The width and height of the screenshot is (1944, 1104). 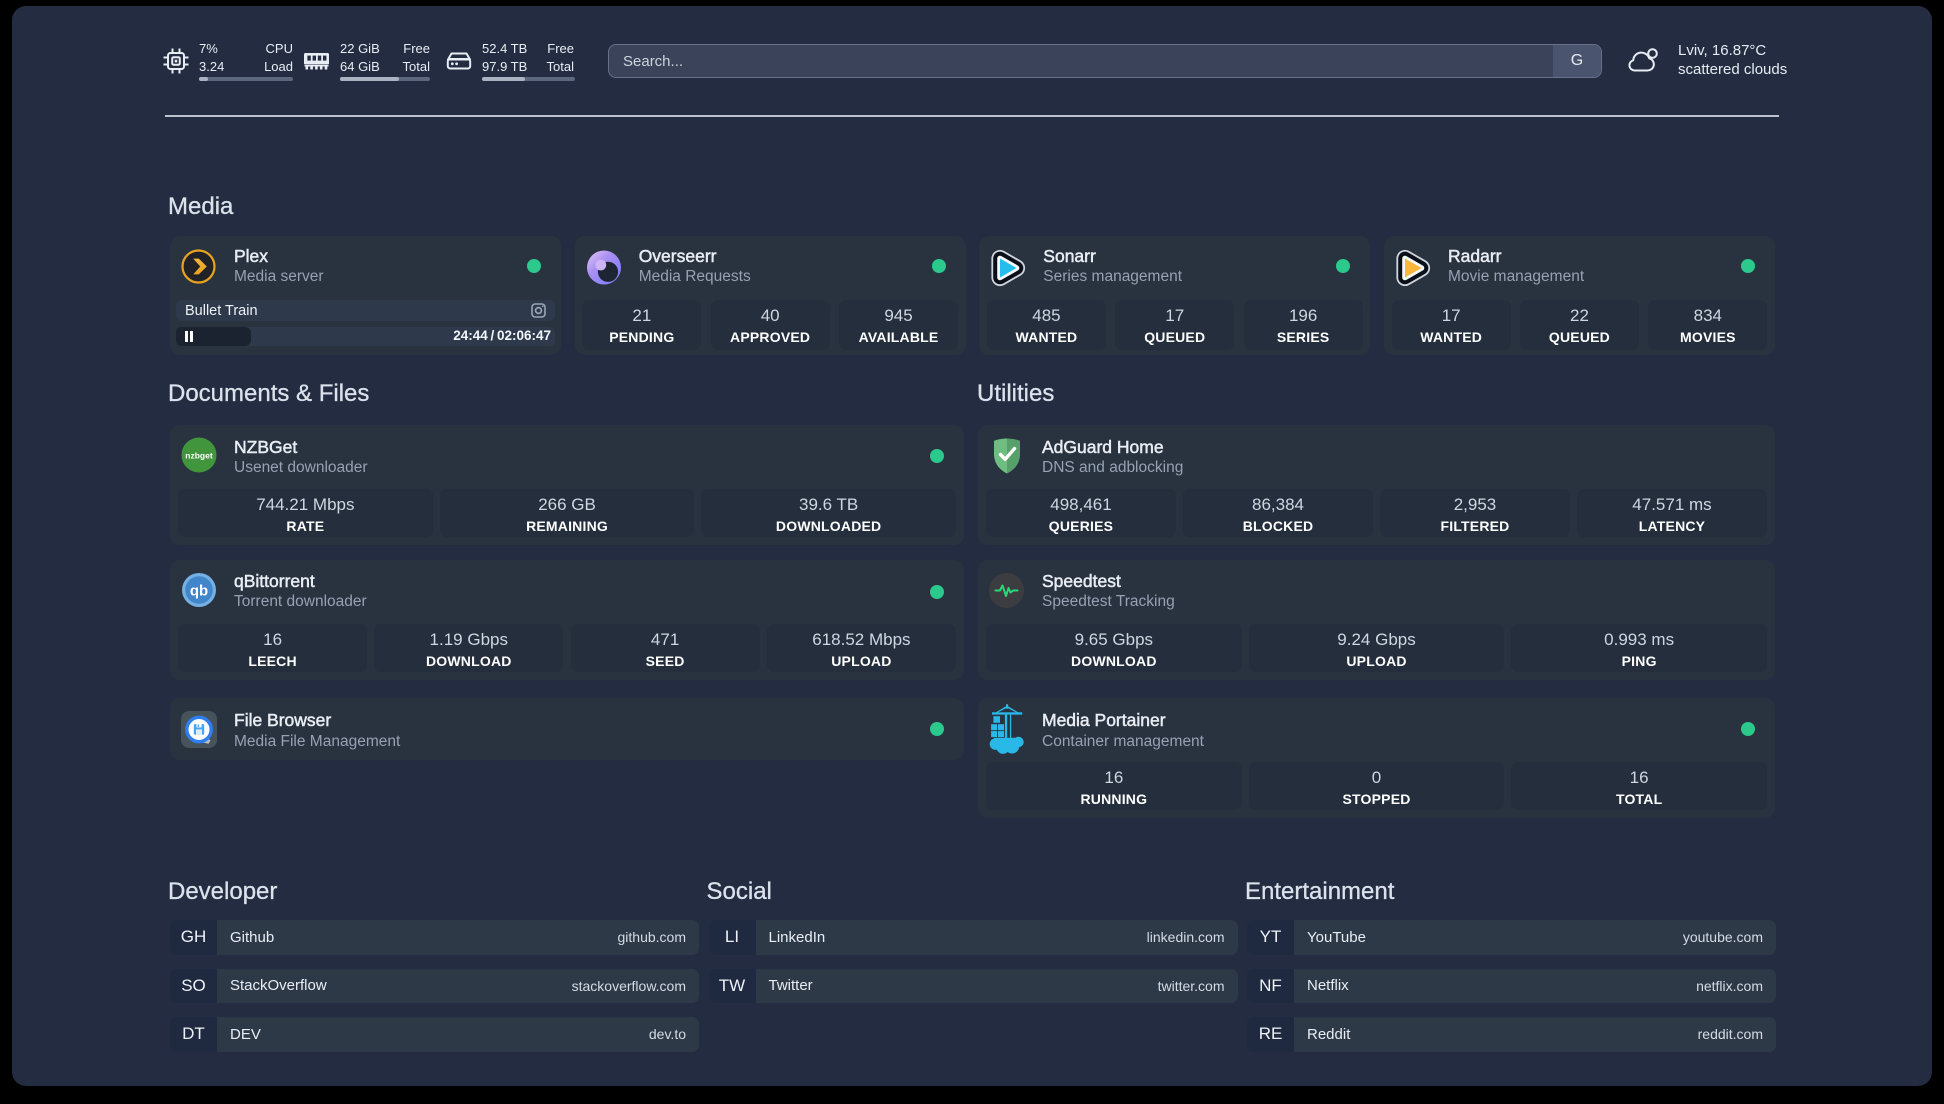 What do you see at coordinates (199, 590) in the screenshot?
I see `svg-text: qb` at bounding box center [199, 590].